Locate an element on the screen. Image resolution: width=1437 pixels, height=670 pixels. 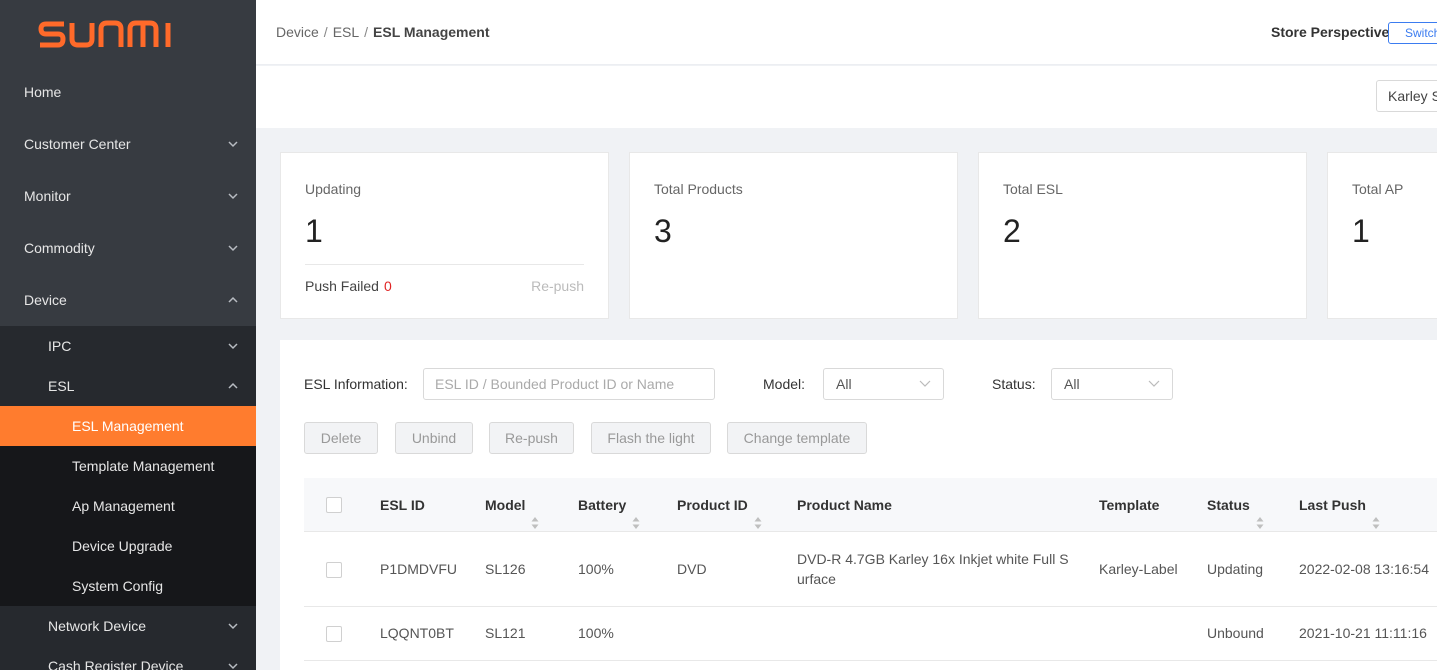
select-all-checkbox is located at coordinates (334, 505).